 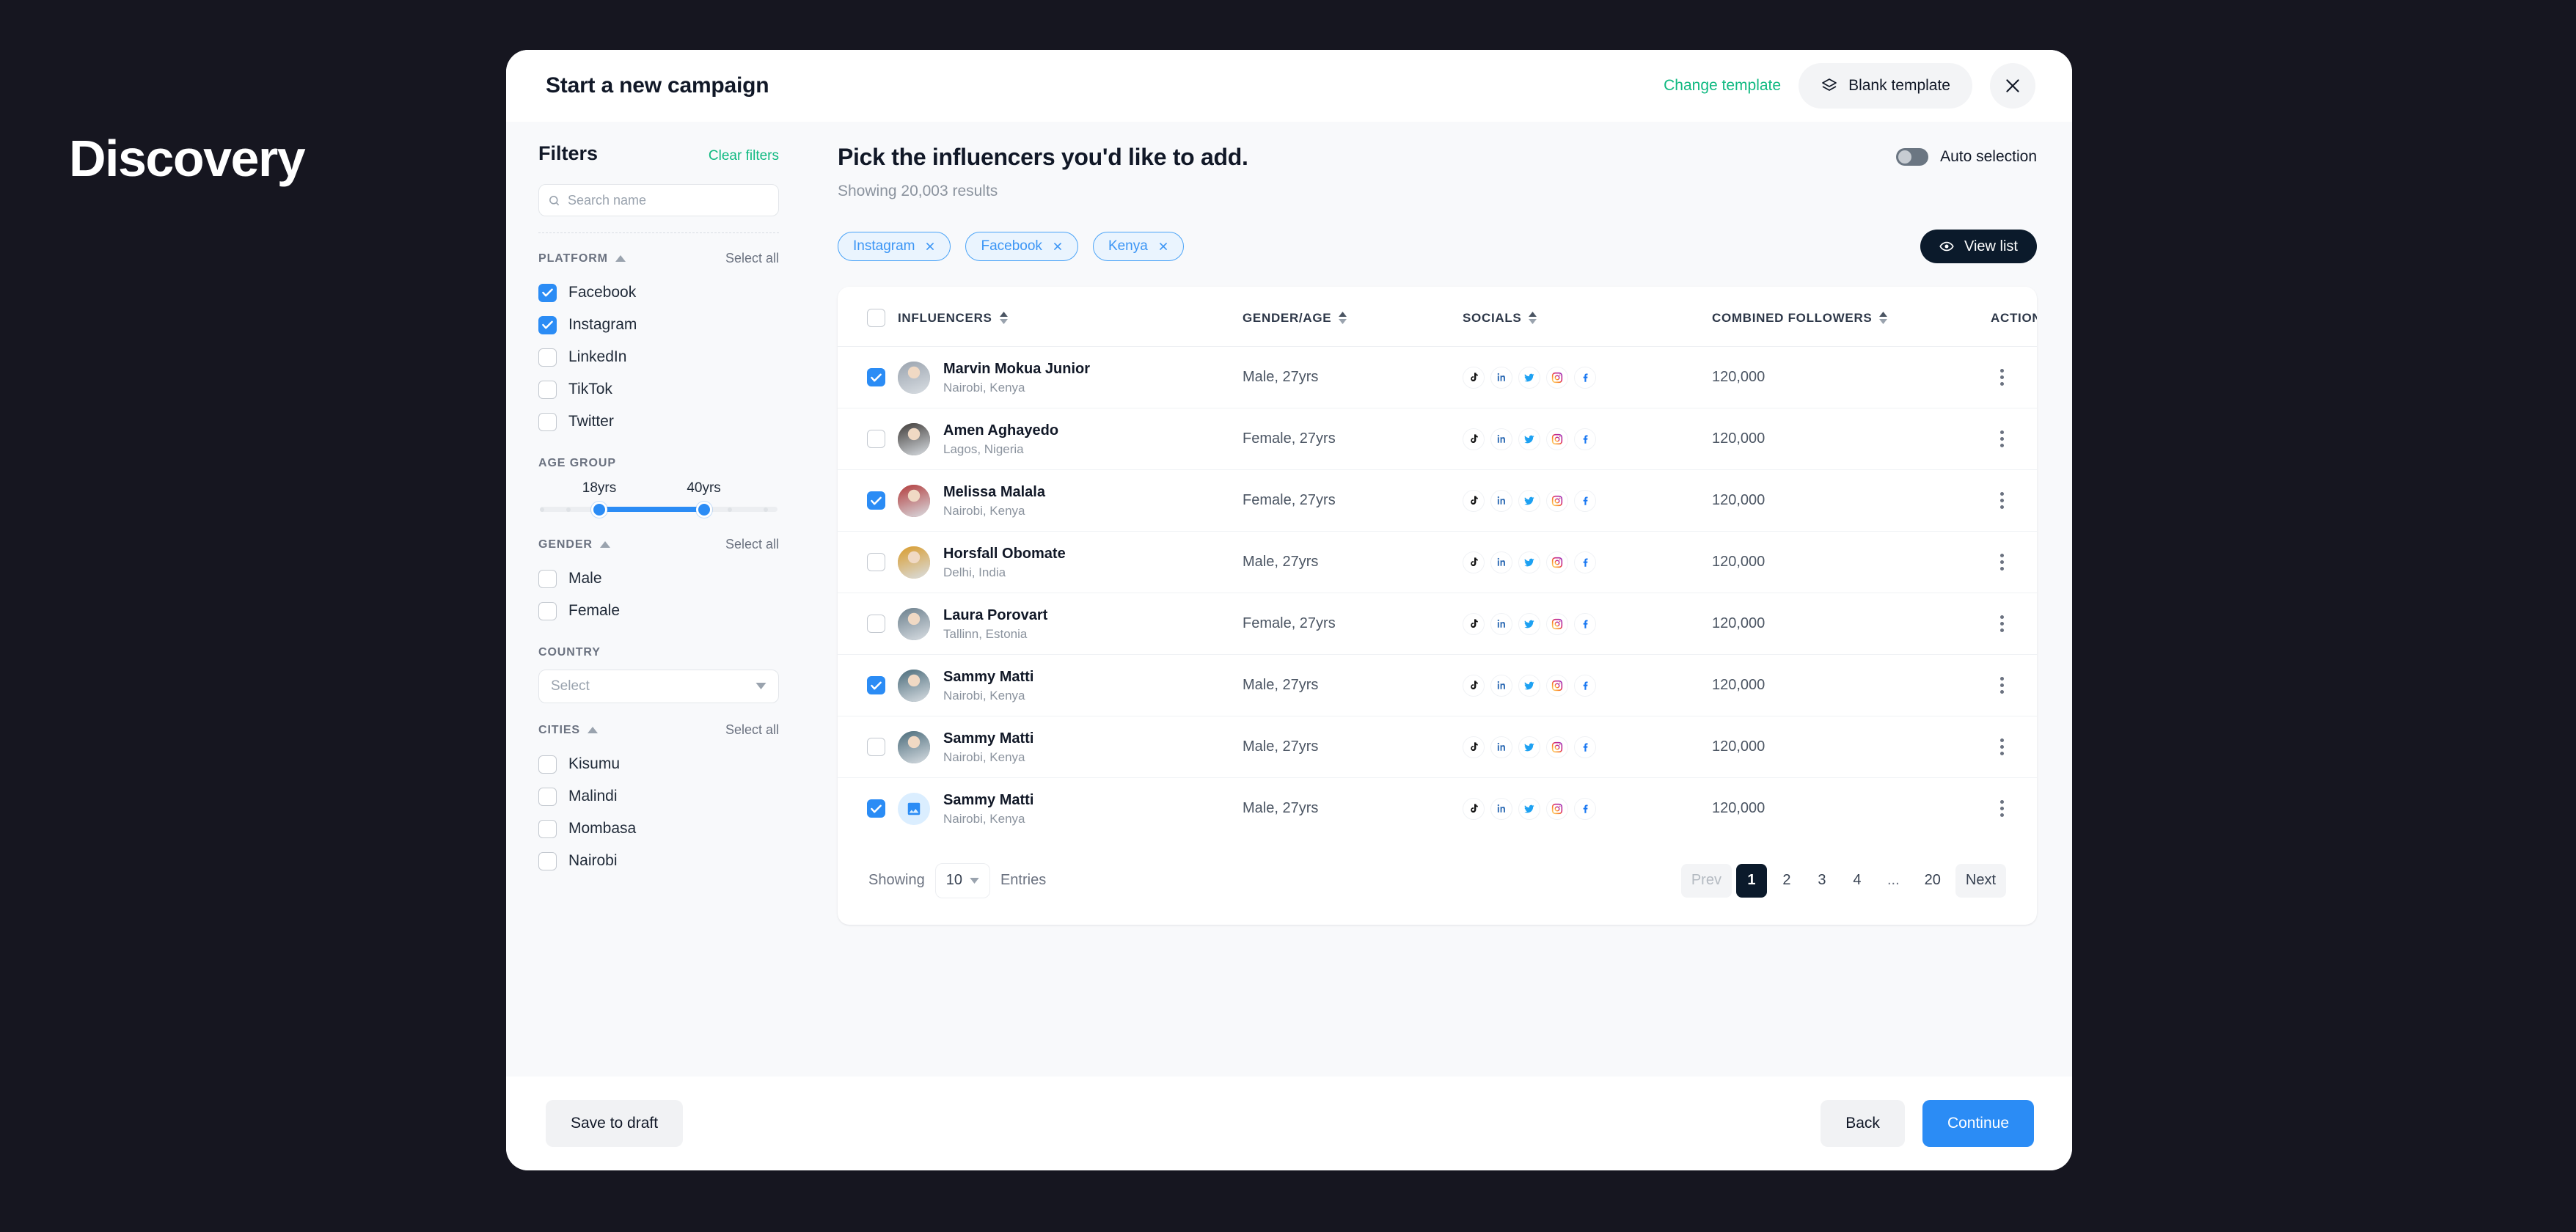 I want to click on pagination-next: Next, so click(x=1980, y=880).